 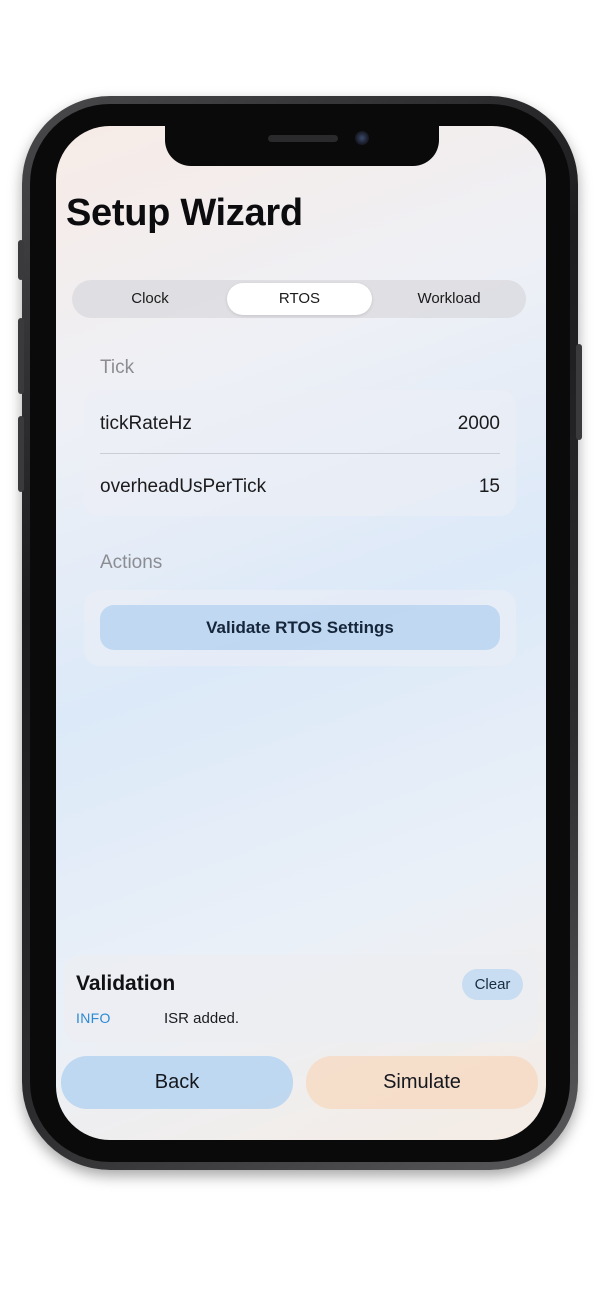 I want to click on tab-rtos: RTOS, so click(x=299, y=299).